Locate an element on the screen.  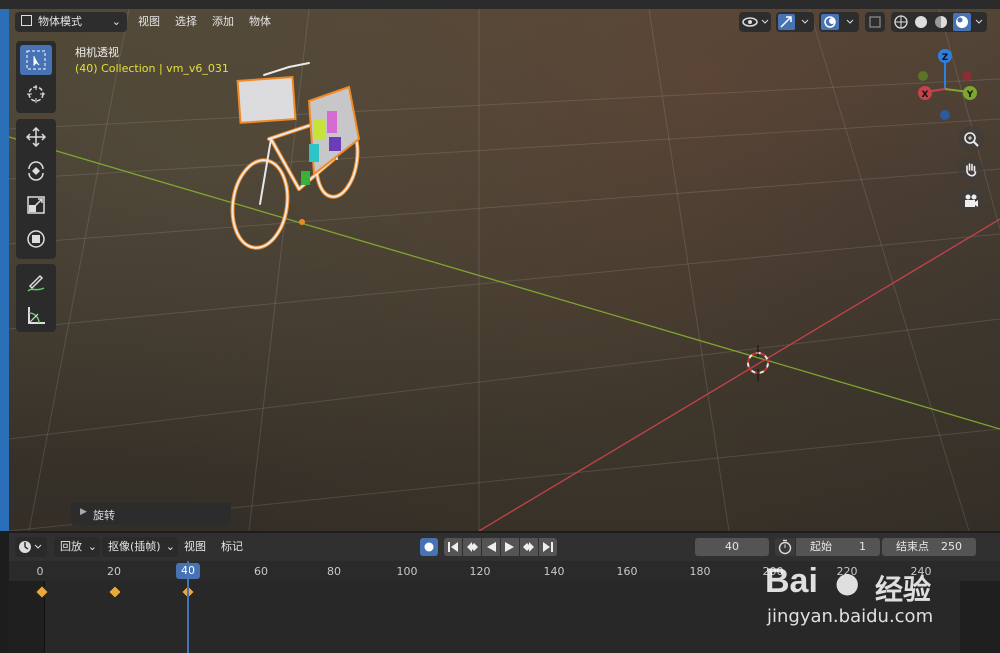
prev-keyframe-icon is located at coordinates (472, 547).